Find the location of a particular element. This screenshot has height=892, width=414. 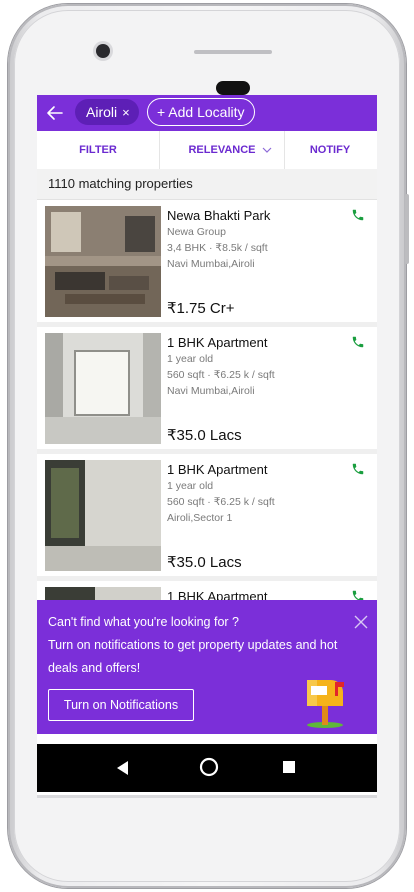

locality-chip: Airoli × is located at coordinates (107, 112).